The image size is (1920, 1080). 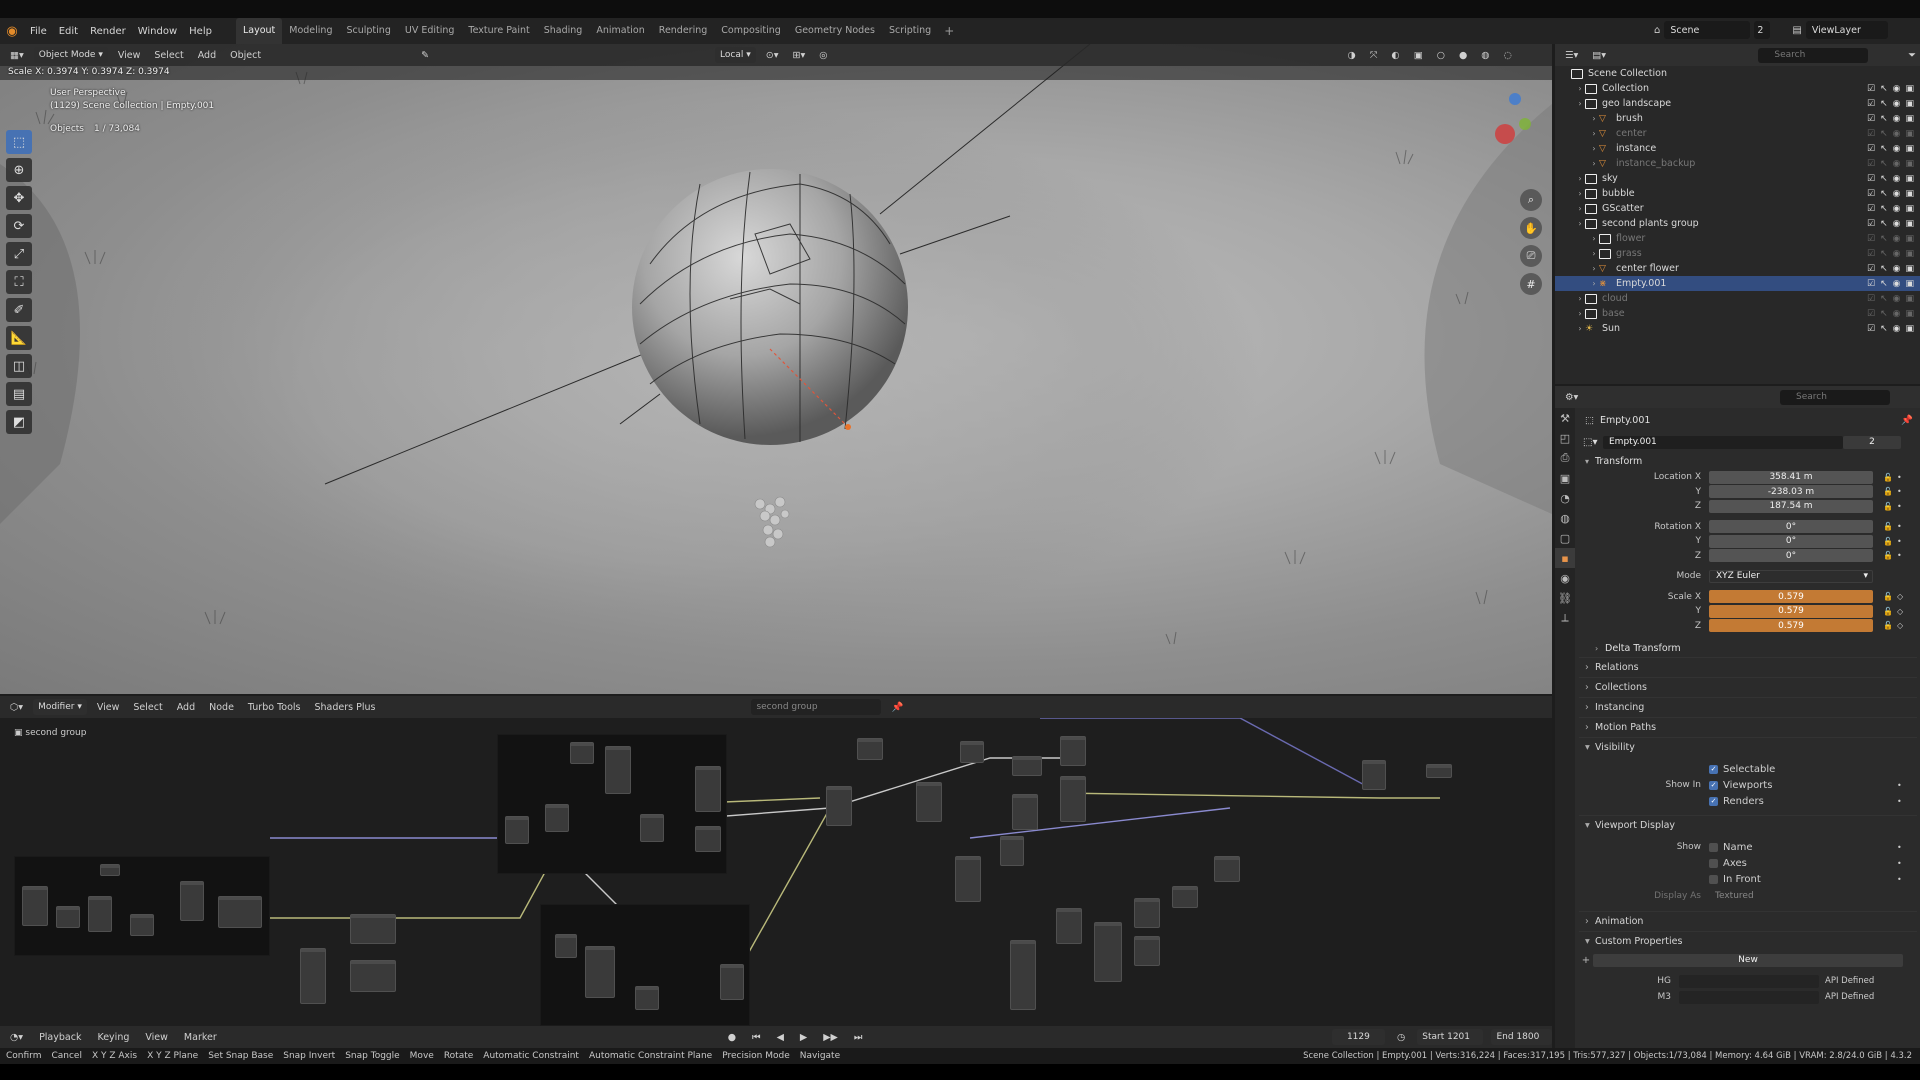 What do you see at coordinates (1508, 55) in the screenshot?
I see `shading-rendered-icon: ◌` at bounding box center [1508, 55].